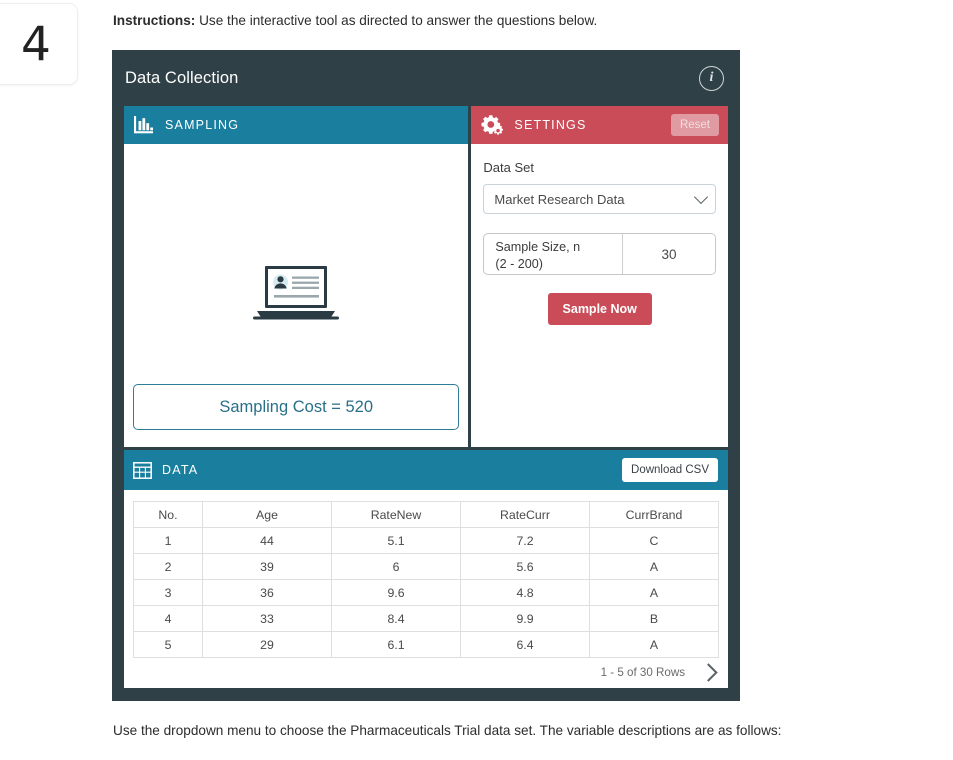 The width and height of the screenshot is (953, 760). I want to click on cell-ratenew: 9.6, so click(396, 592).